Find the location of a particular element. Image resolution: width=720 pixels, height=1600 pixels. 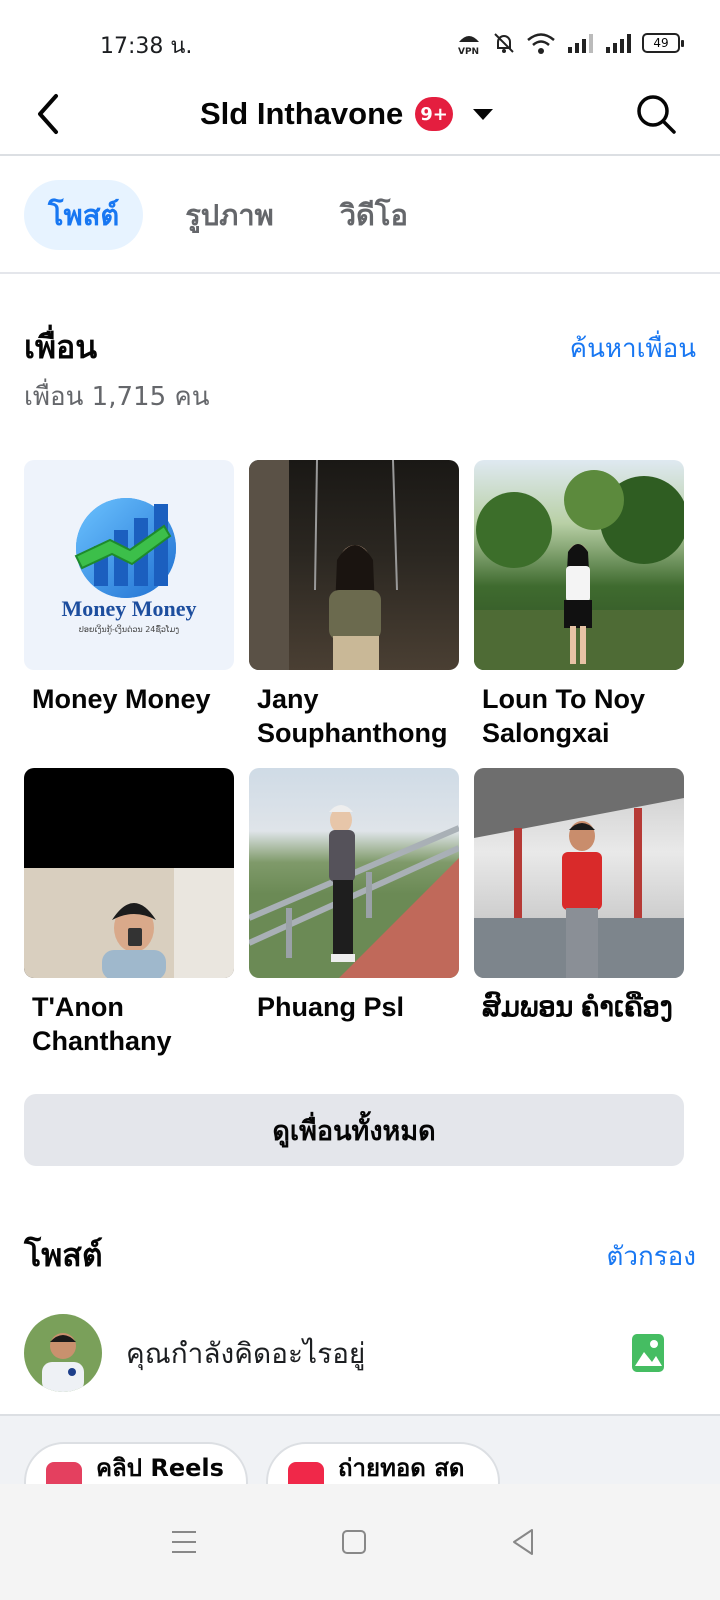

notification-badge: 9+ is located at coordinates (434, 114).